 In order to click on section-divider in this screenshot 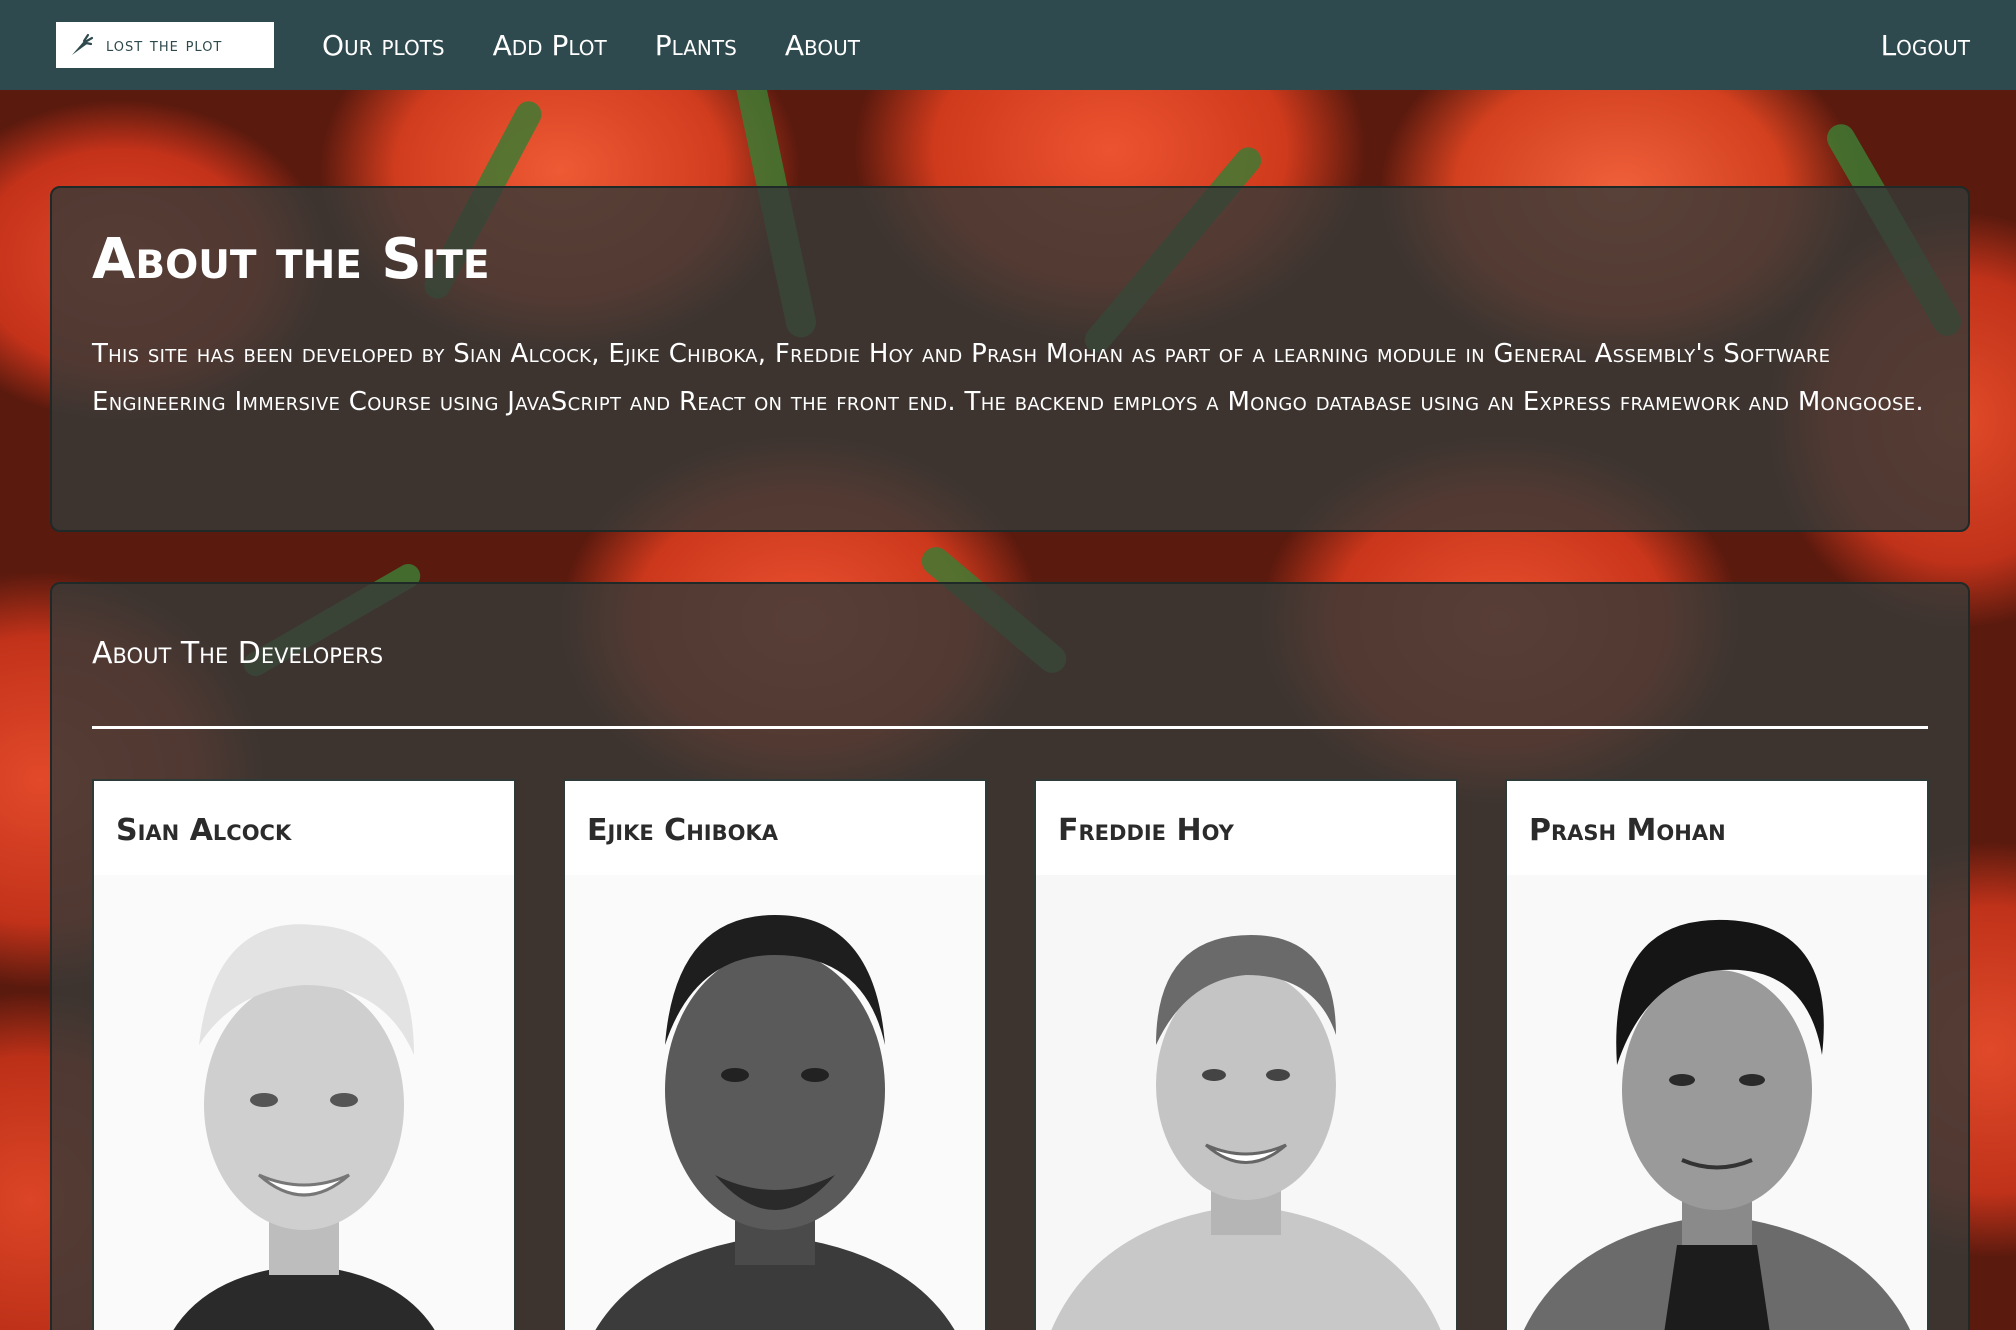, I will do `click(1010, 727)`.